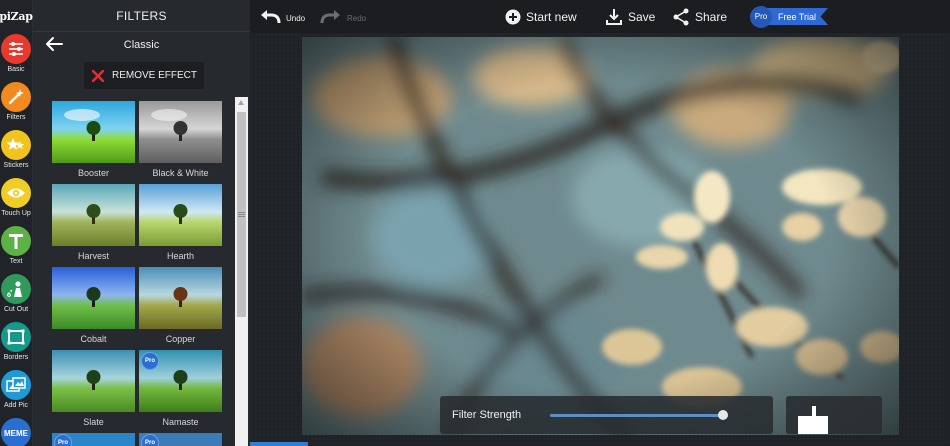  What do you see at coordinates (16, 97) in the screenshot?
I see `magic-wand-icon` at bounding box center [16, 97].